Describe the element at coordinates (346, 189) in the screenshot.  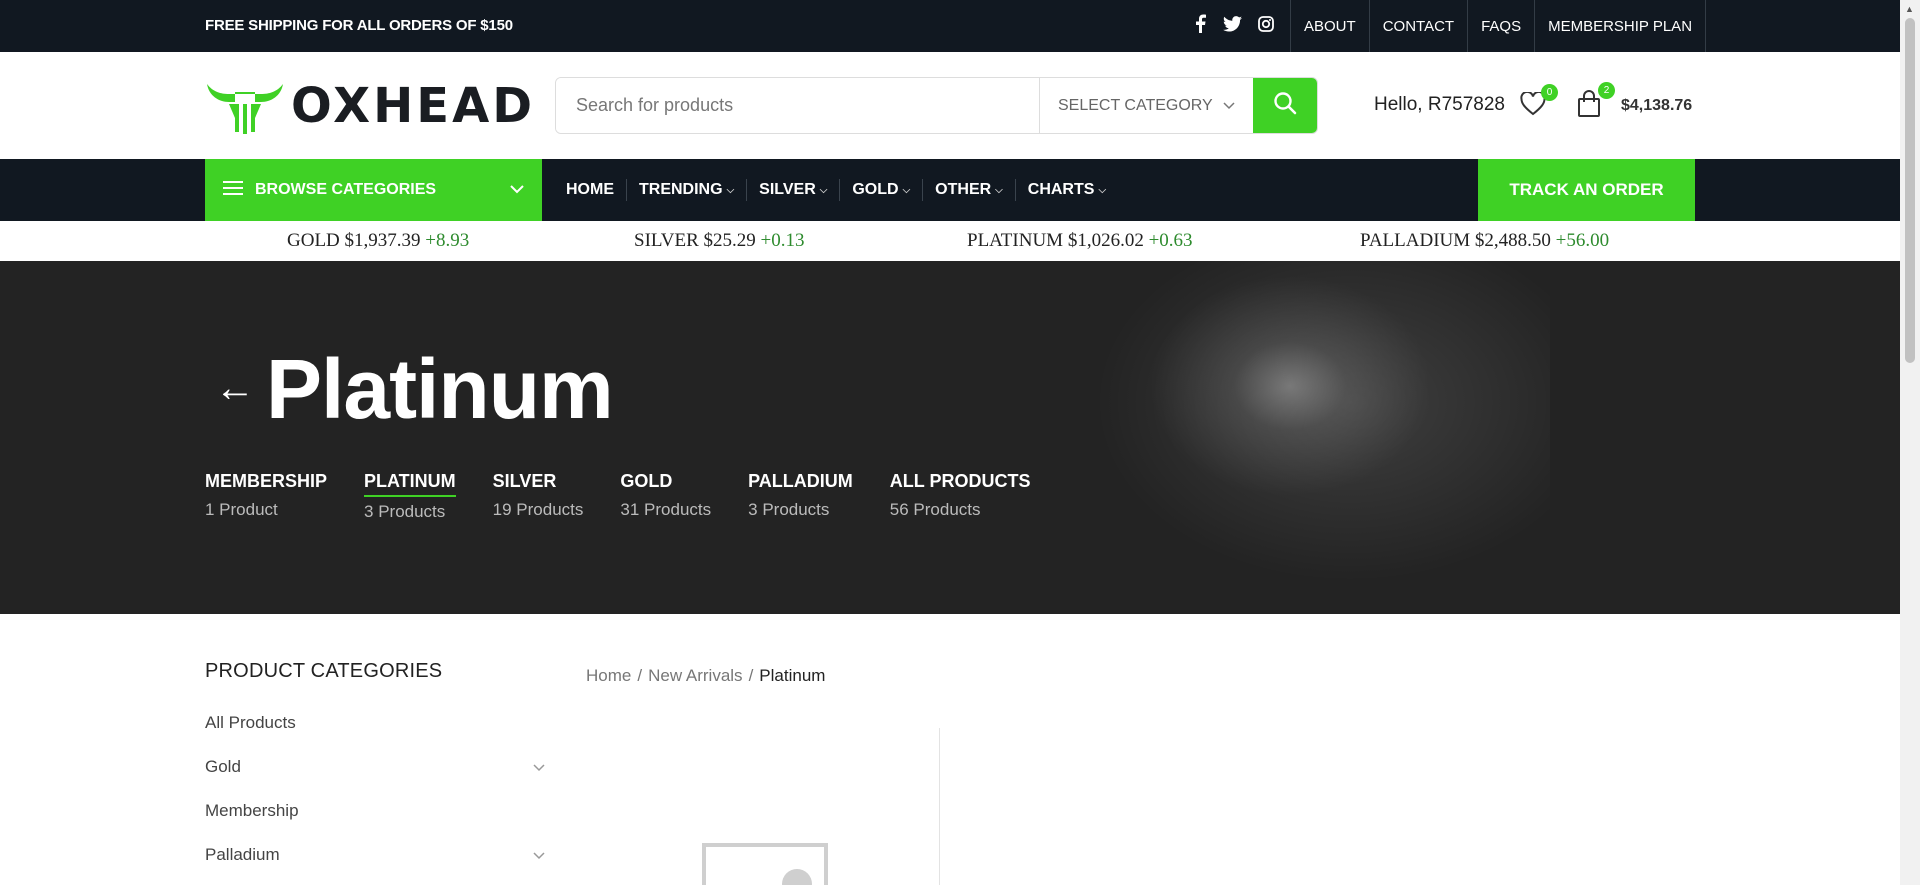
I see `browse-categories-label: BROWSE CATEGORIES` at that location.